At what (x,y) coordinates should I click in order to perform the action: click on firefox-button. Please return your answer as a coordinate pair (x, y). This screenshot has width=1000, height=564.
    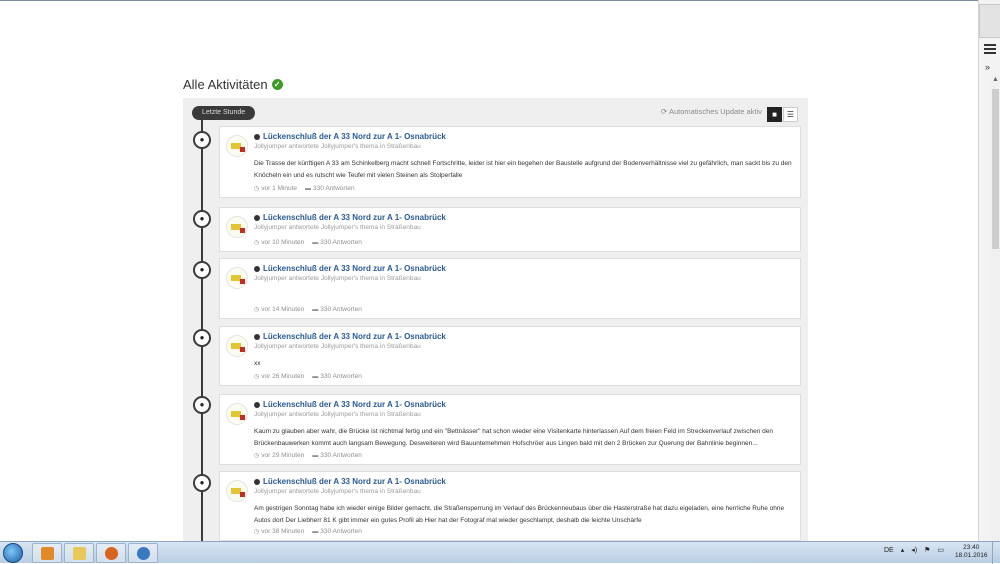
    Looking at the image, I should click on (111, 553).